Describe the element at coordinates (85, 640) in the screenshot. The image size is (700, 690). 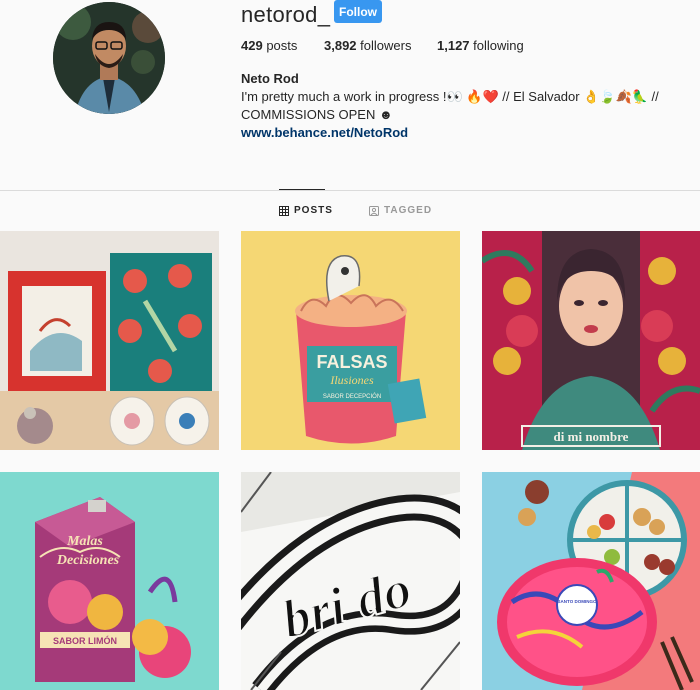
I see `post-4-flavor: SABOR LIMÓN` at that location.